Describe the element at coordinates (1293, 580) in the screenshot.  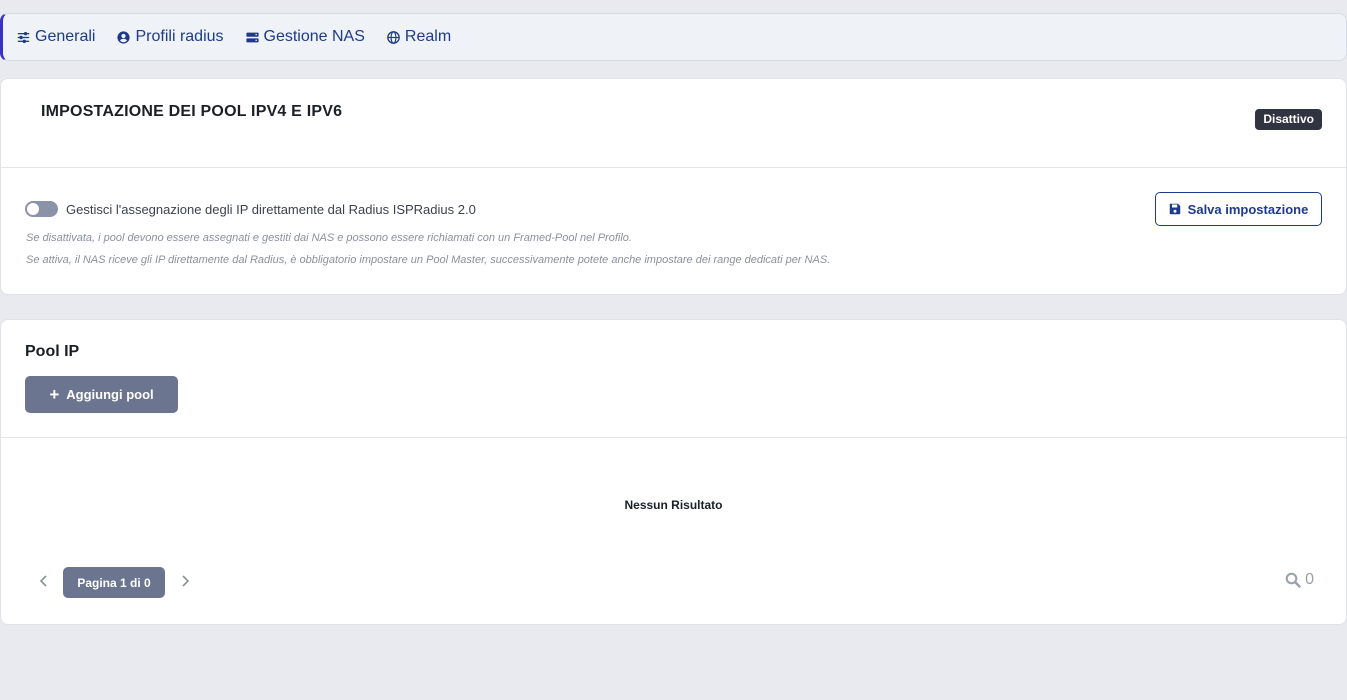
I see `search-icon` at that location.